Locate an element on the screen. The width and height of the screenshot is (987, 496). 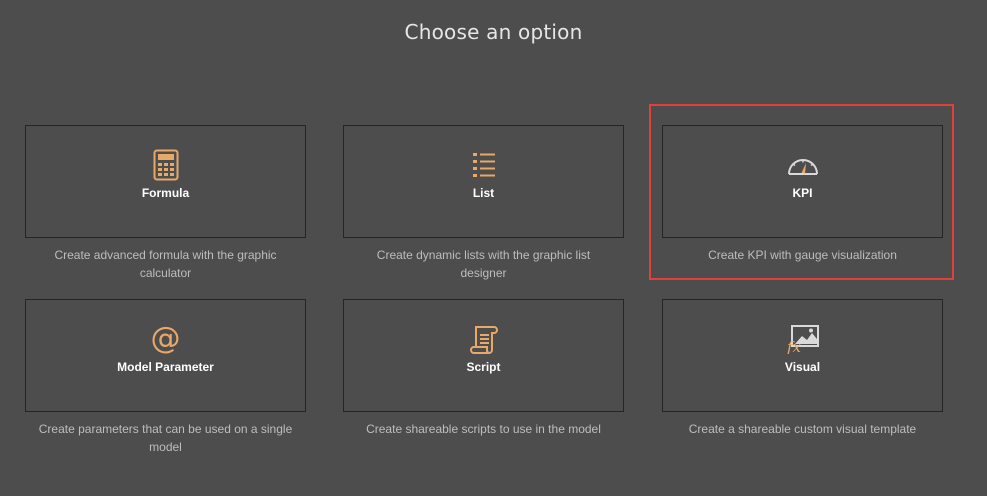
fx-image-icon: fx is located at coordinates (802, 339).